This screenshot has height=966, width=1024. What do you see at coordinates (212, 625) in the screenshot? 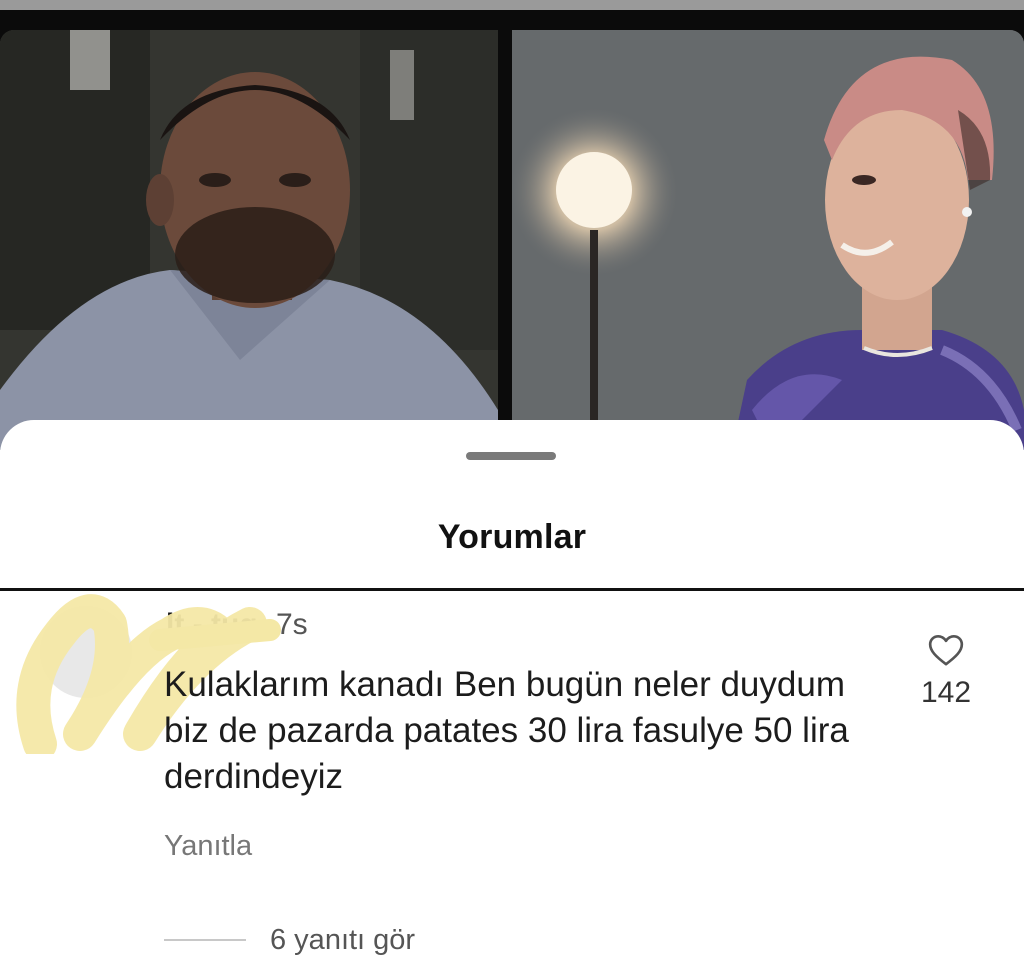
I see `comment-username: lt.-.tug` at bounding box center [212, 625].